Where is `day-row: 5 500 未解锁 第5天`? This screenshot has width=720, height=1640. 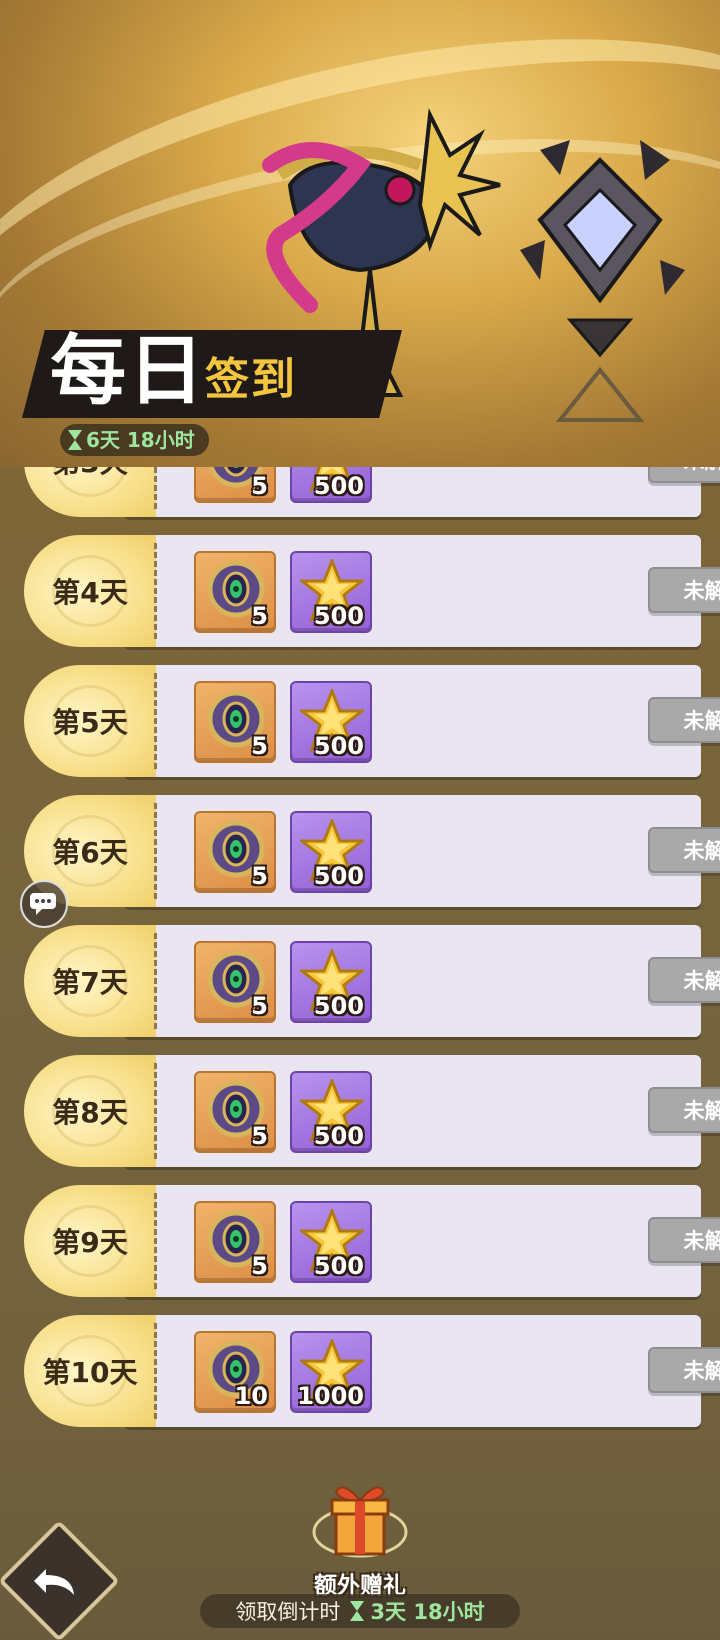 day-row: 5 500 未解锁 第5天 is located at coordinates (372, 721).